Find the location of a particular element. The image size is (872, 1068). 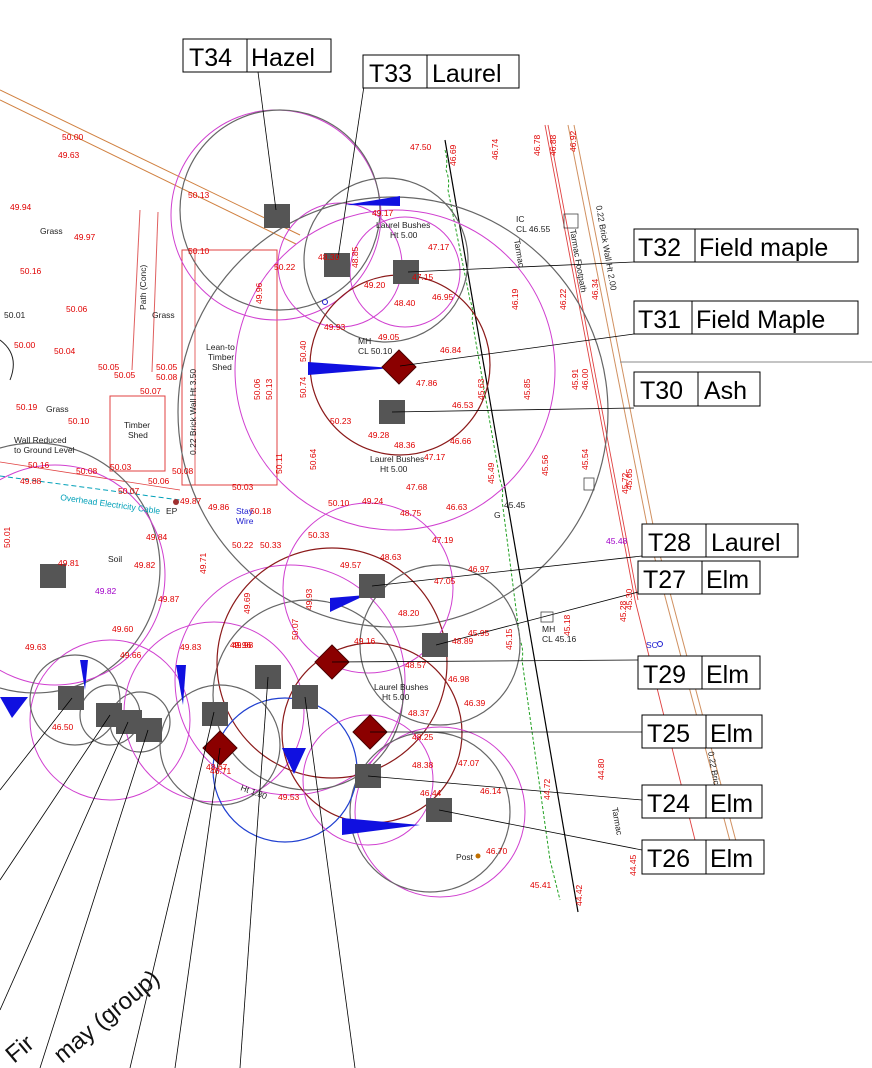

spot-level: 50.22 is located at coordinates (243, 545).